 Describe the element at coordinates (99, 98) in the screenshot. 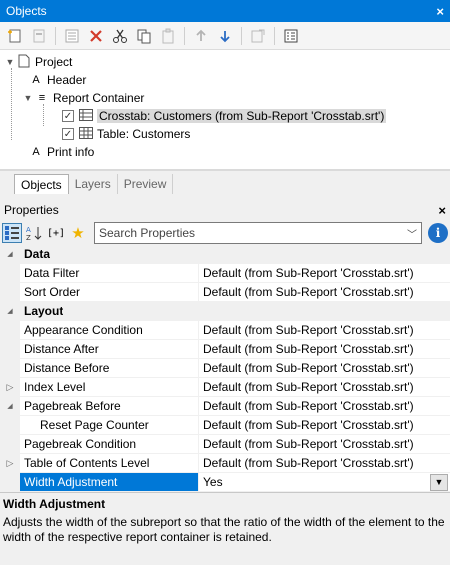

I see `tree-label-report-container: Report Container` at that location.